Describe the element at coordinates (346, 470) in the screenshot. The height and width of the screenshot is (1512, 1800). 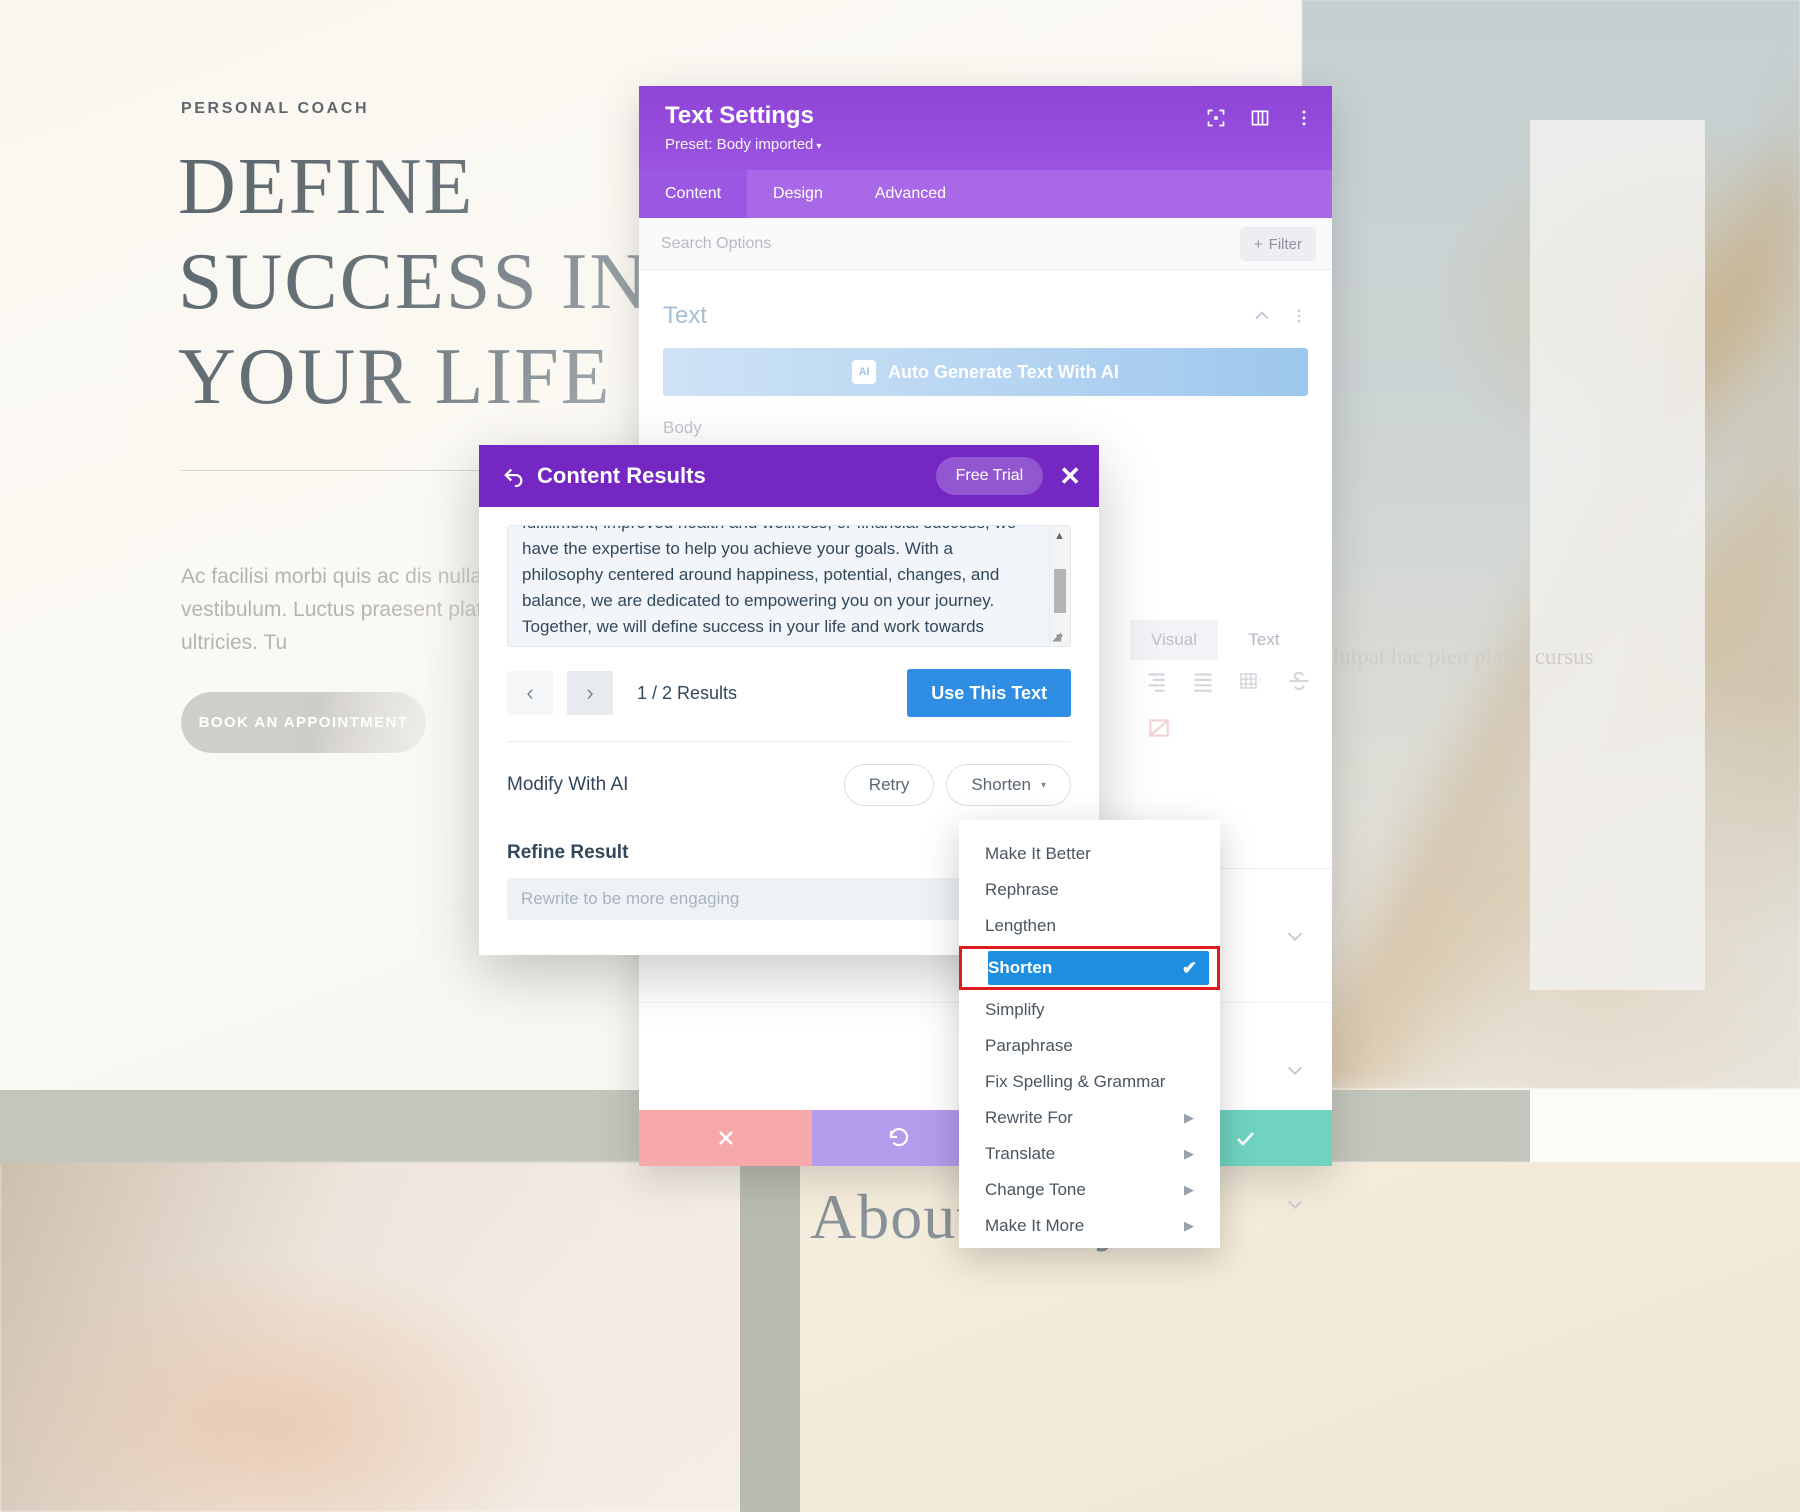
I see `hero-divider` at that location.